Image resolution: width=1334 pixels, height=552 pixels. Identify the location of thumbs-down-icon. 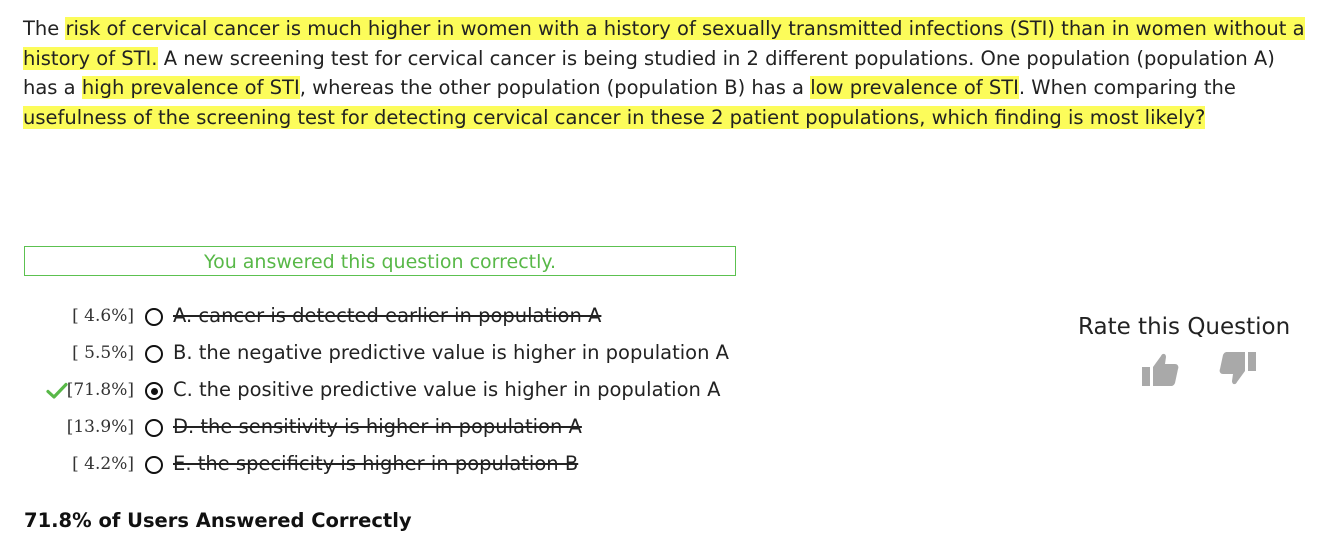
(1238, 369).